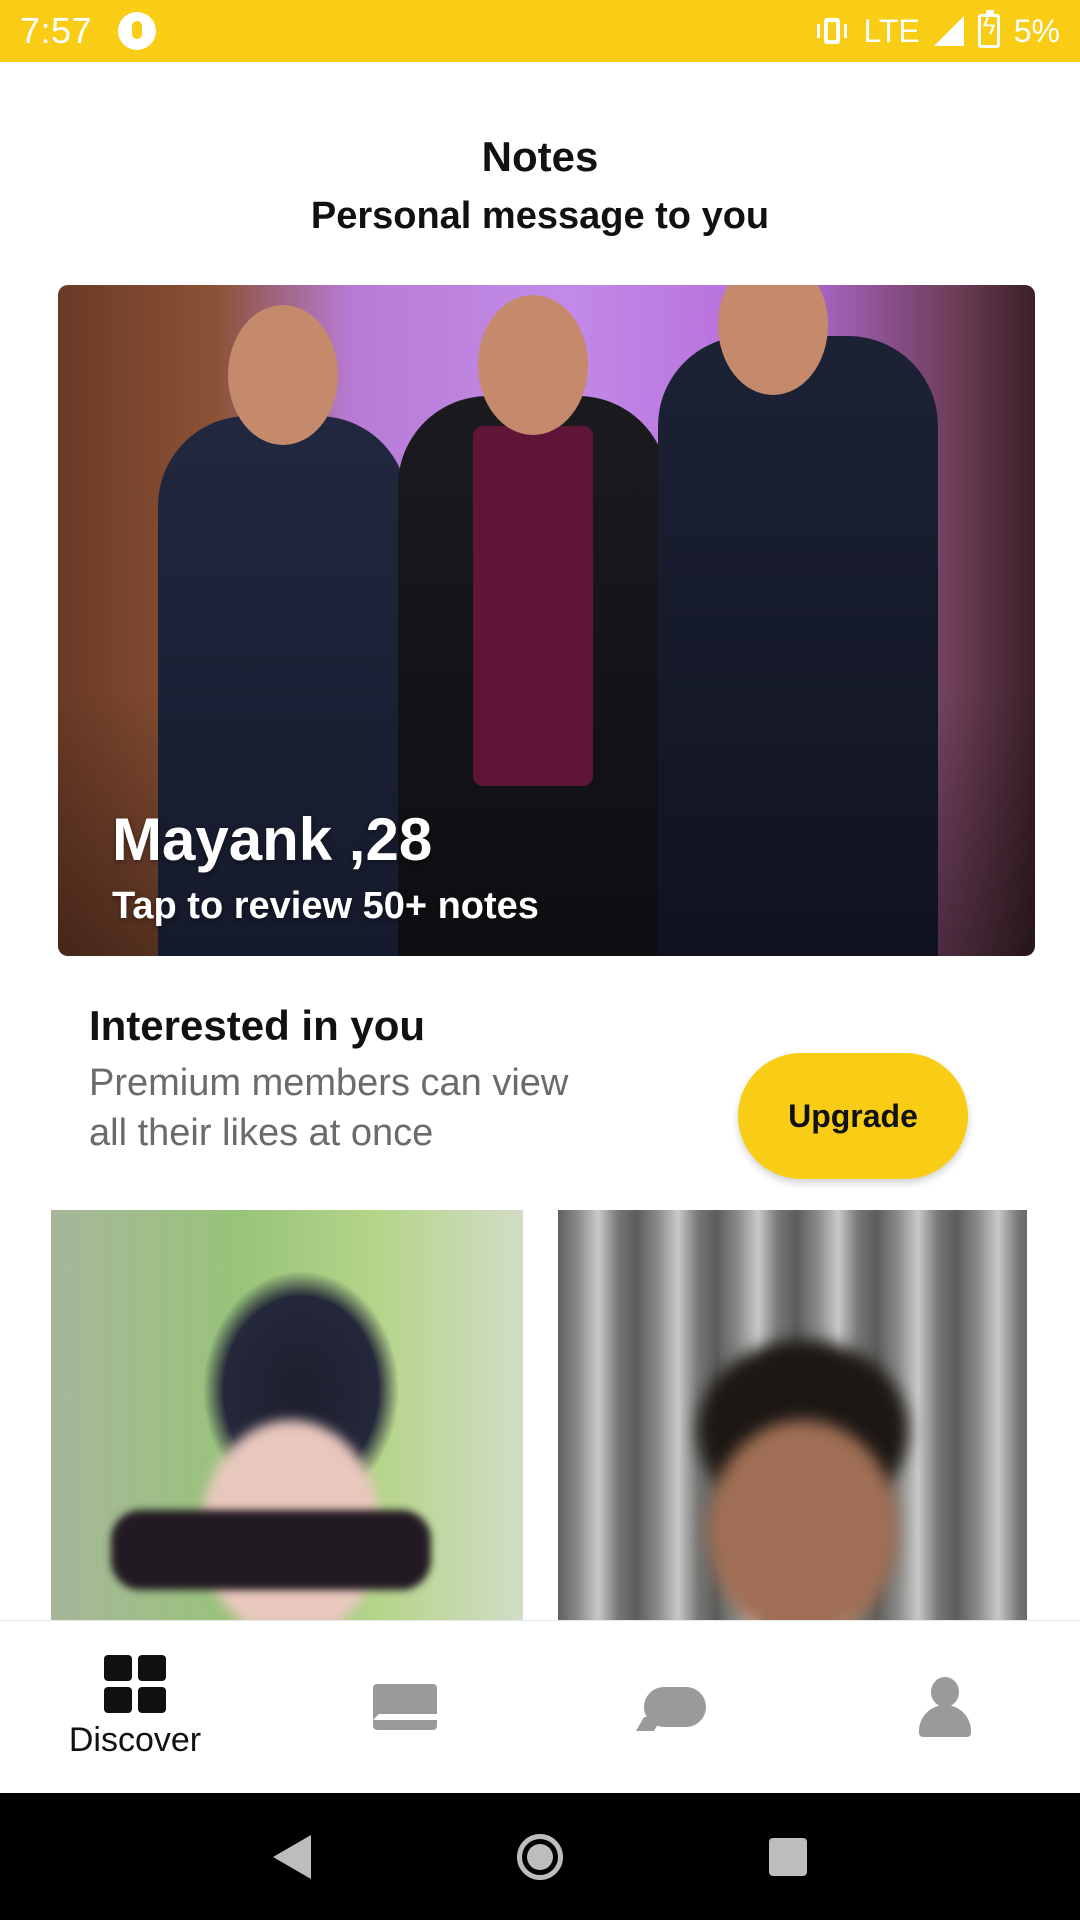 This screenshot has height=1920, width=1080. Describe the element at coordinates (325, 906) in the screenshot. I see `review-notes-text: Tap to review 50+ notes` at that location.